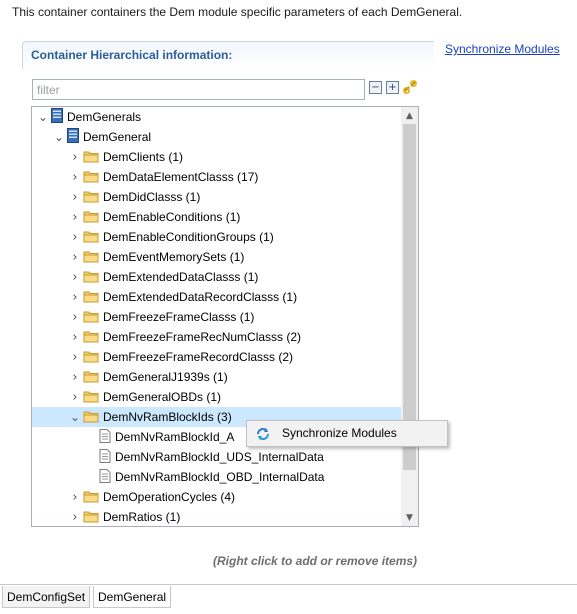 Image resolution: width=577 pixels, height=614 pixels. Describe the element at coordinates (46, 597) in the screenshot. I see `tab-demconfigset: DemConfigSet` at that location.